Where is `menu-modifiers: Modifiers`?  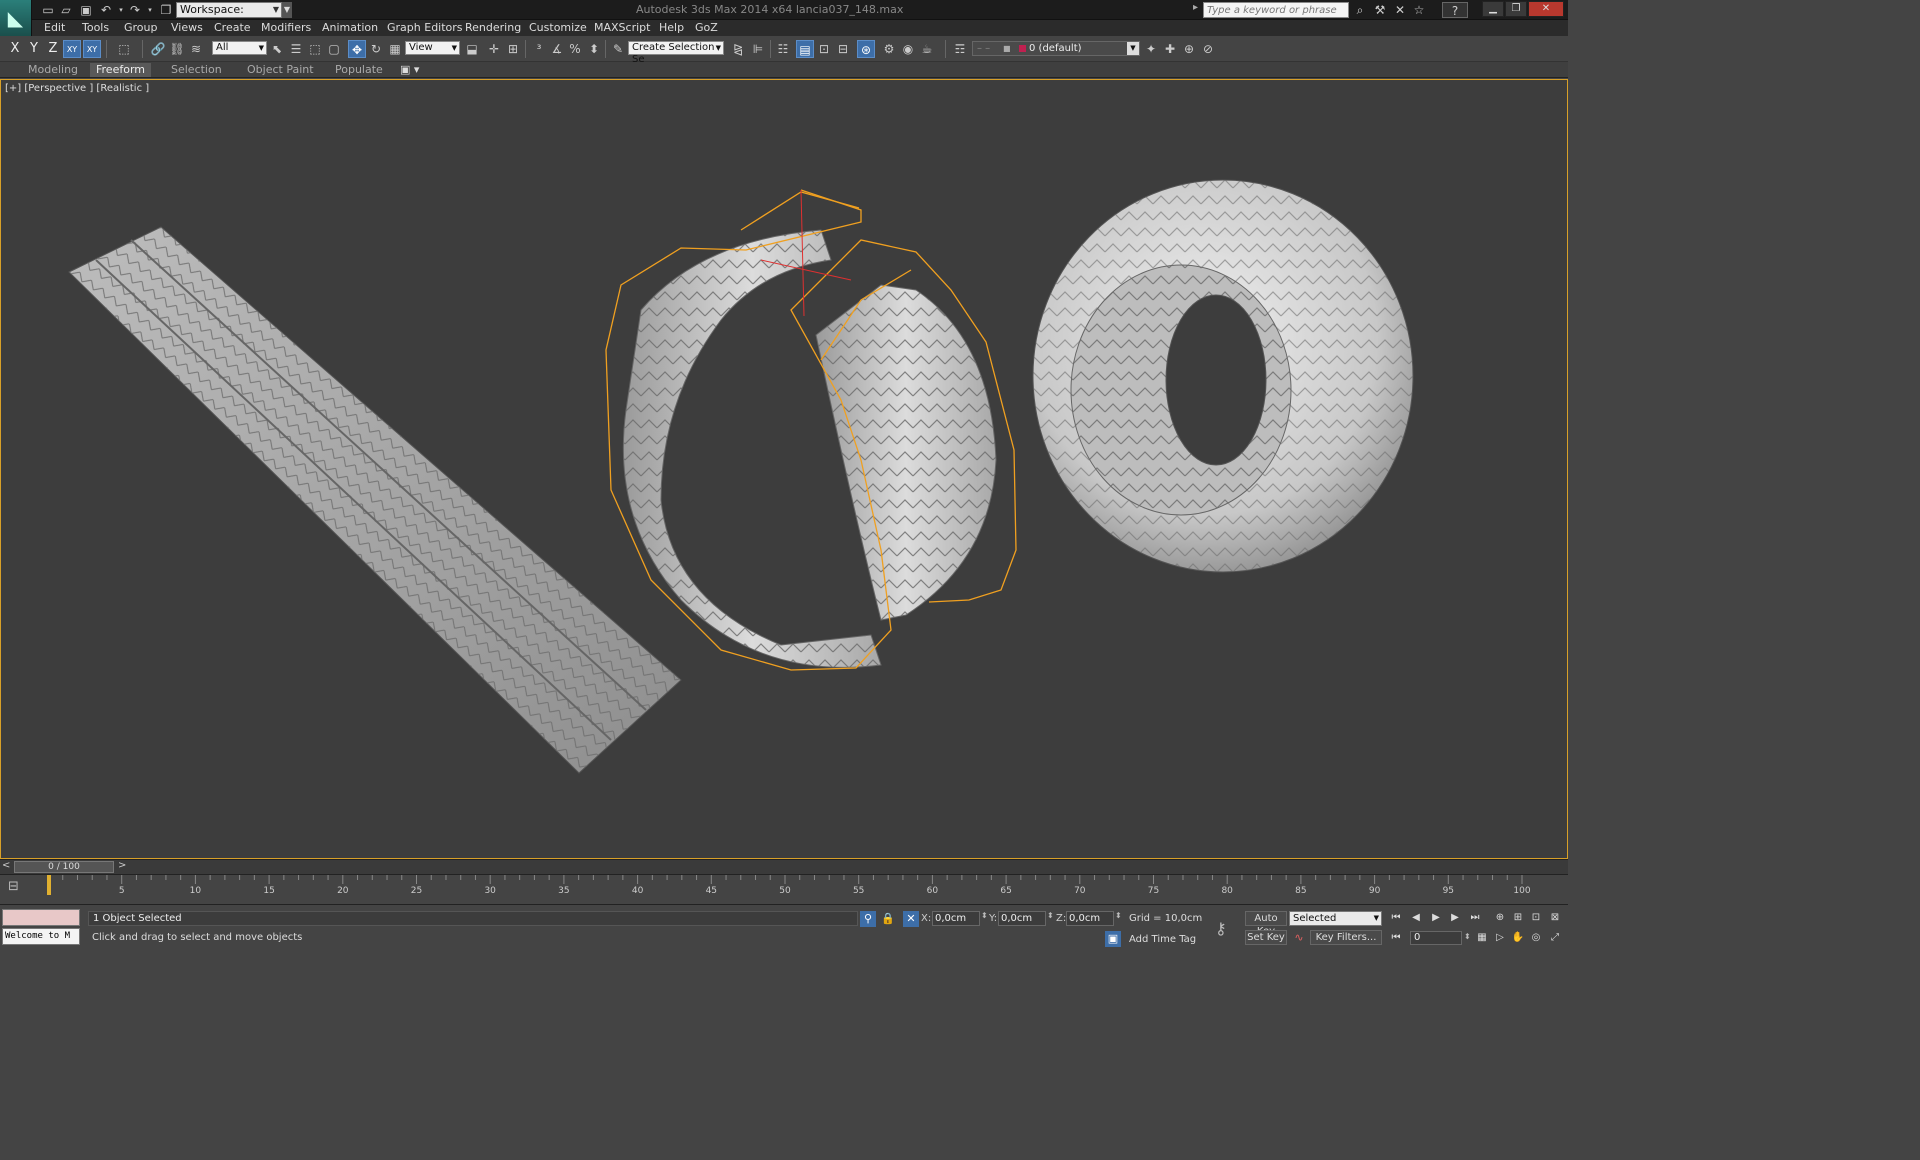
menu-modifiers: Modifiers is located at coordinates (286, 27).